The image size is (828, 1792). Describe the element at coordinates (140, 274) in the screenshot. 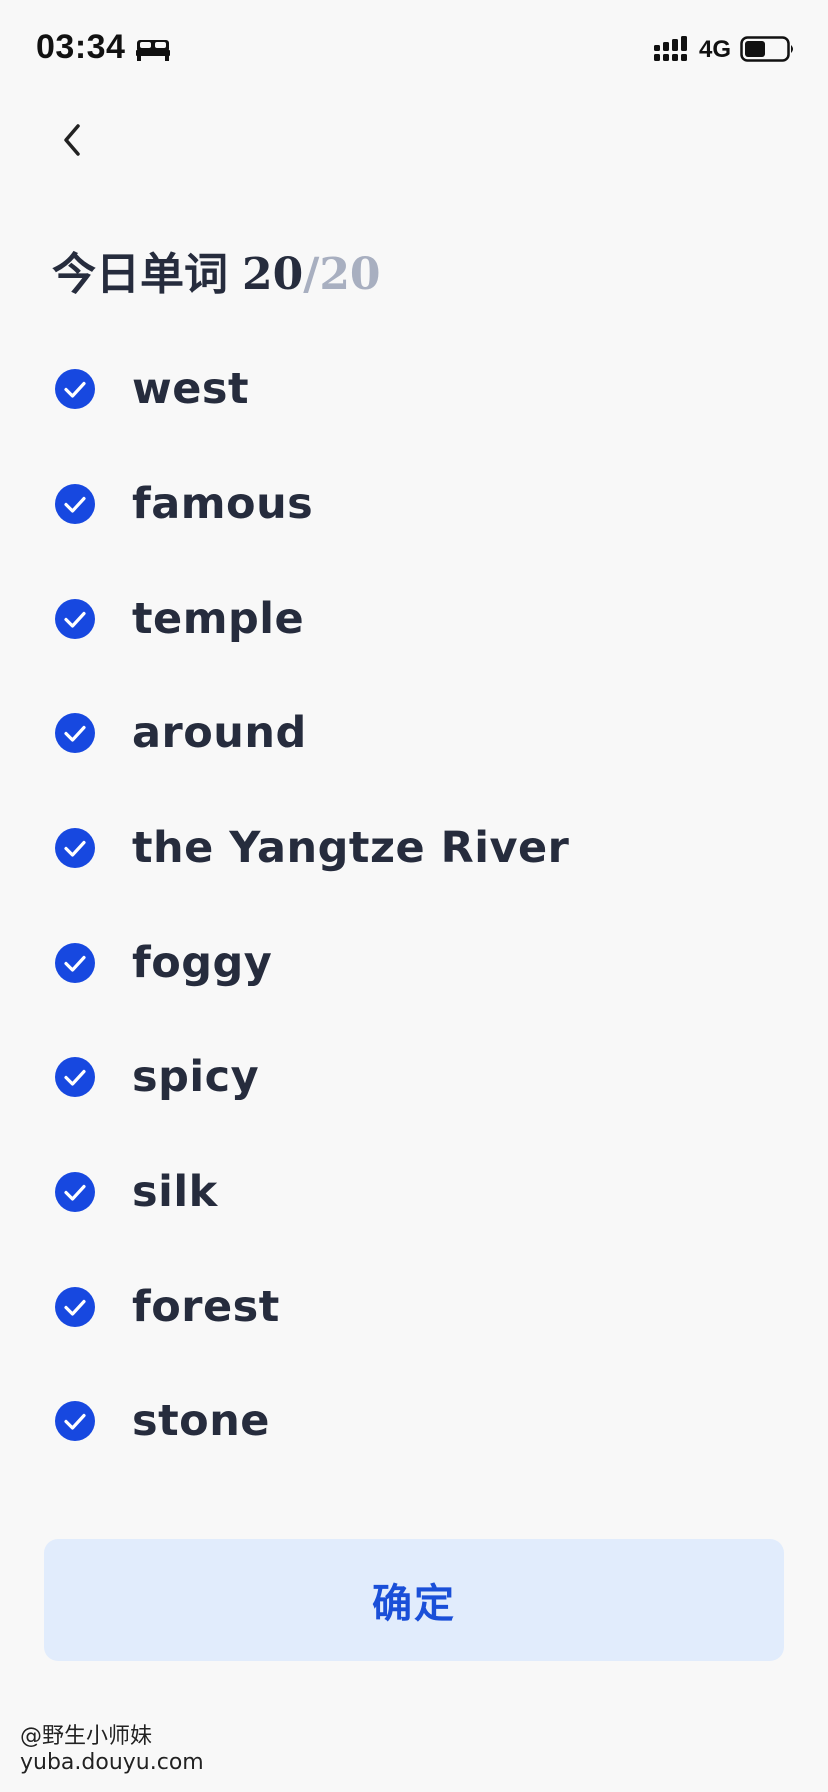

I see `title-text: 今日单词` at that location.